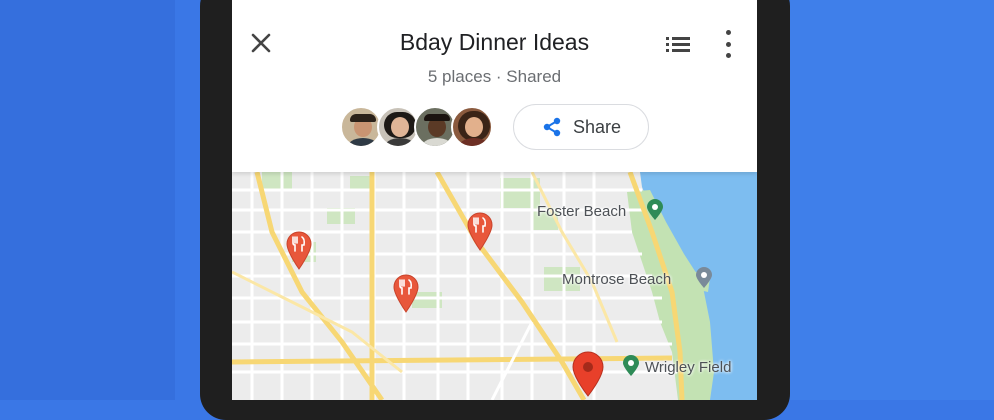  I want to click on close-icon, so click(261, 43).